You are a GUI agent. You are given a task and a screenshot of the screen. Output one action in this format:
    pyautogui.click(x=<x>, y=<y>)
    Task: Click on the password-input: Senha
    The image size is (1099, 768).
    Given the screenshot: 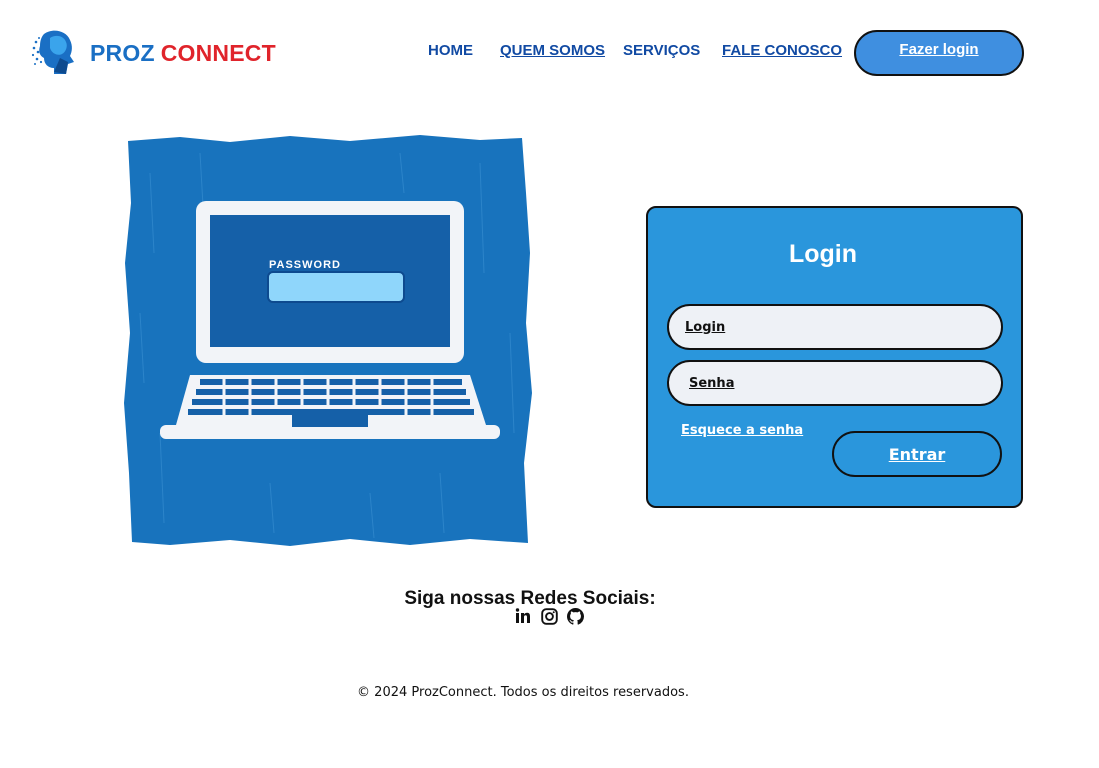 What is the action you would take?
    pyautogui.click(x=835, y=383)
    